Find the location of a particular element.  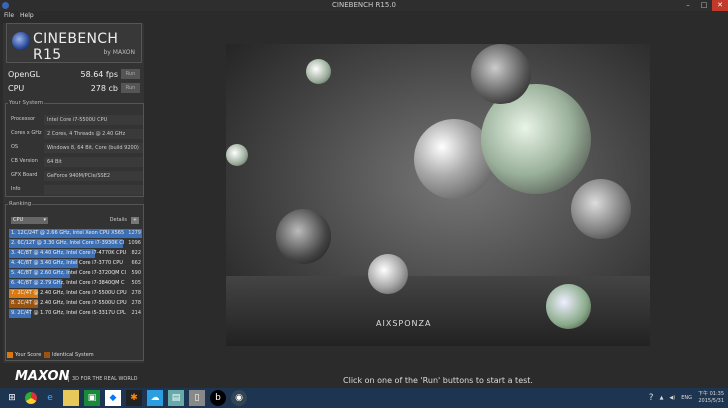

language-indicator: ENG is located at coordinates (686, 398).